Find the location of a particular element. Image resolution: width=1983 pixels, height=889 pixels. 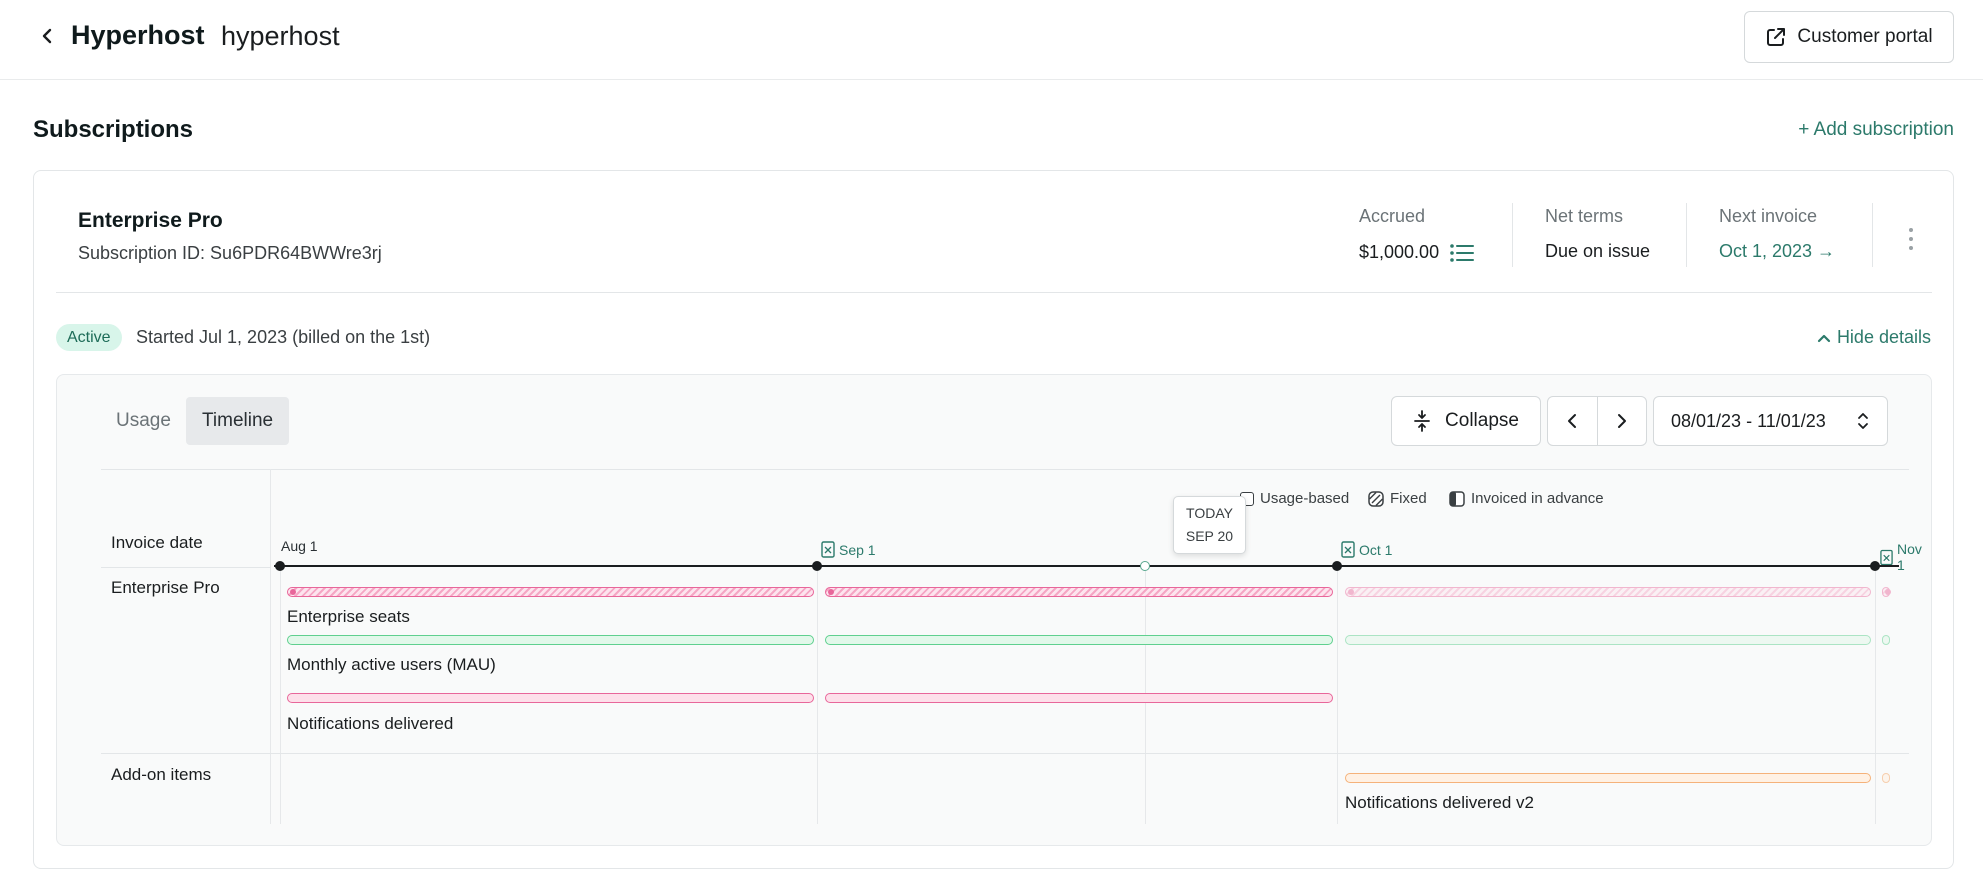

hide-details-button: Hide details is located at coordinates (1874, 337).